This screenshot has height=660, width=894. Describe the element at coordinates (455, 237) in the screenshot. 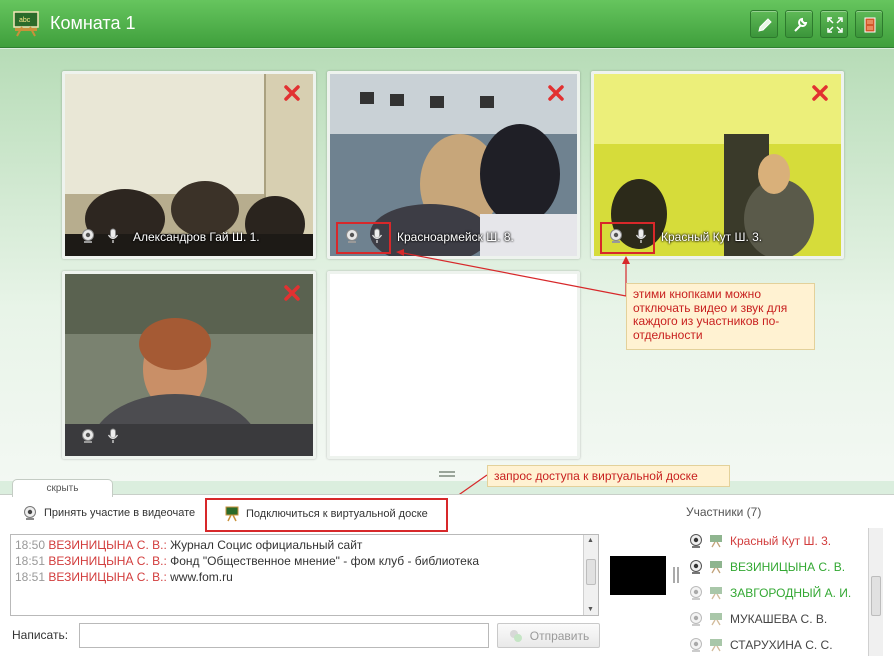

I see `participant-name: Красноармейск Ш. 8.` at that location.